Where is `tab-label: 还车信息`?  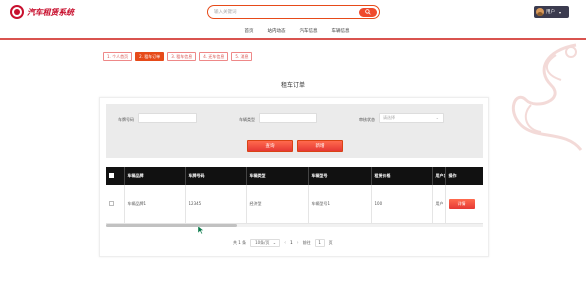
tab-label: 还车信息 is located at coordinates (216, 56).